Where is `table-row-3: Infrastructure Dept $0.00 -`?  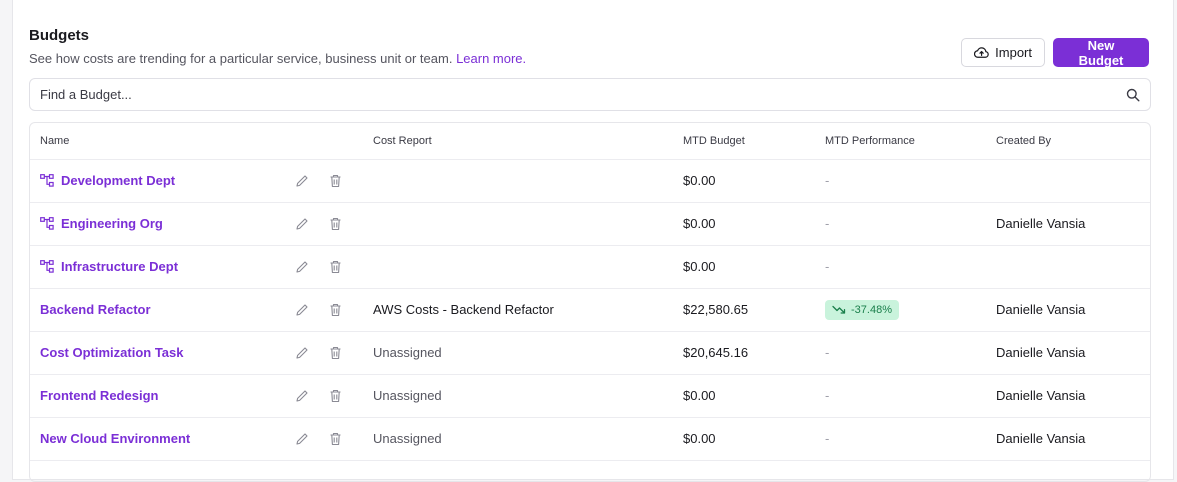 table-row-3: Infrastructure Dept $0.00 - is located at coordinates (590, 267).